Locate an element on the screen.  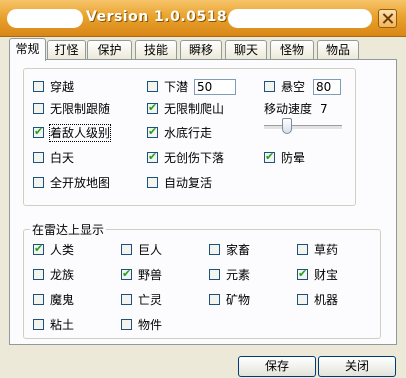
tab-general: 常规 is located at coordinates (27, 49).